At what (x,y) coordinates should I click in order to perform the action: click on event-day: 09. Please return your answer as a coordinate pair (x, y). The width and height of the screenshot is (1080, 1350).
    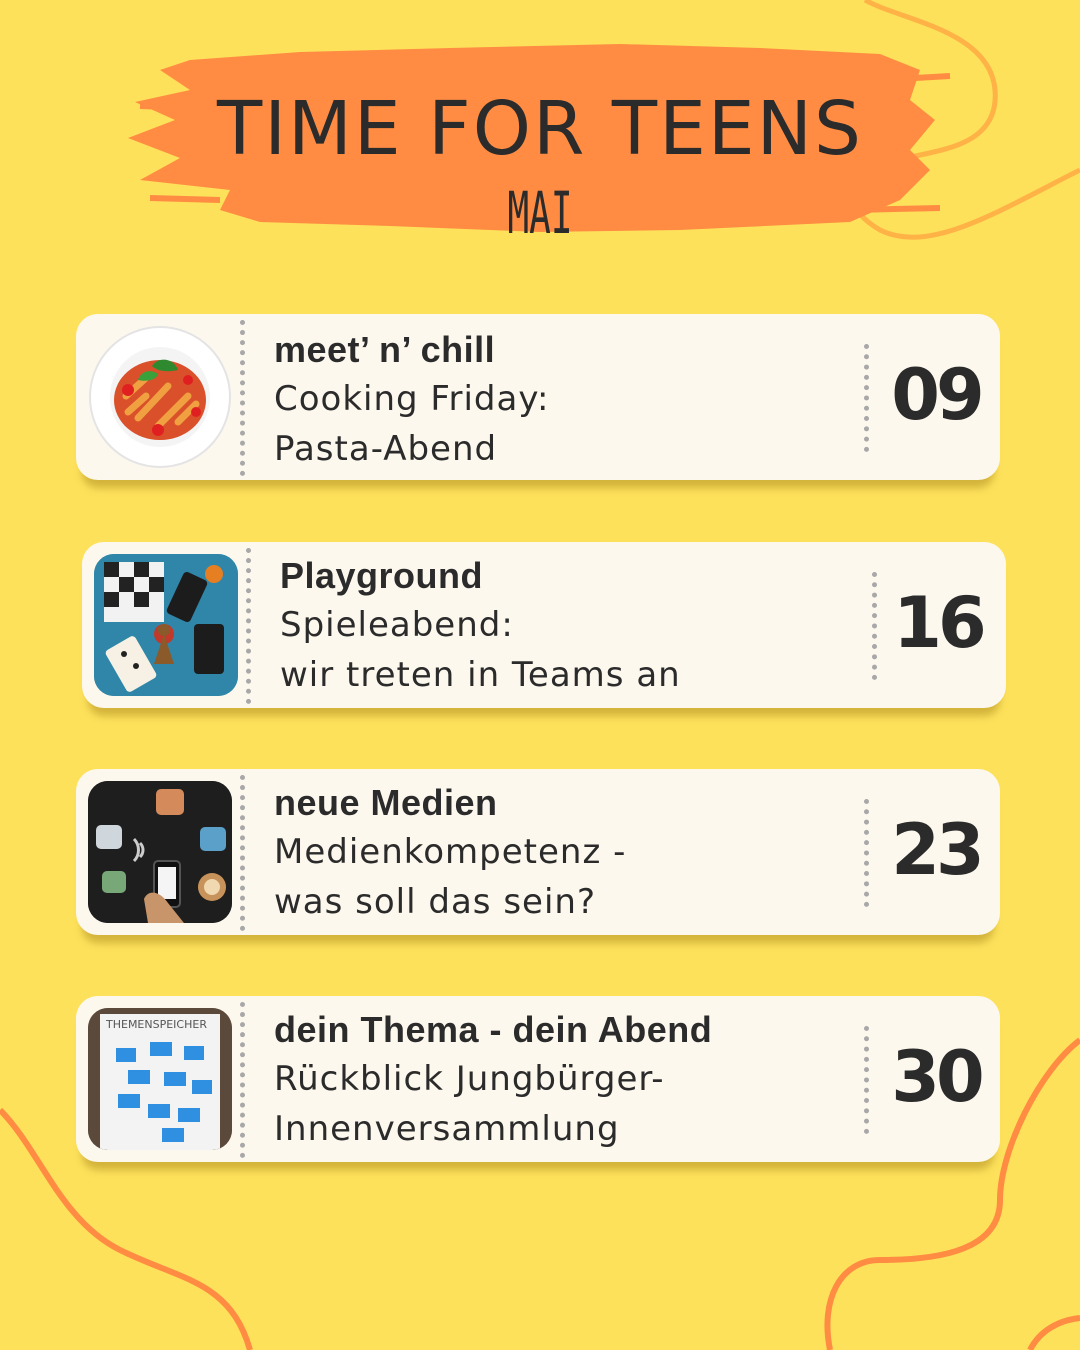
    Looking at the image, I should click on (937, 395).